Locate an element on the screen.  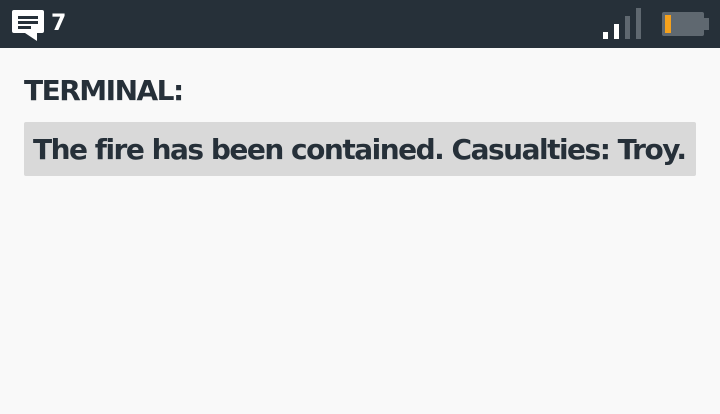
status-bar: 7 is located at coordinates (360, 24).